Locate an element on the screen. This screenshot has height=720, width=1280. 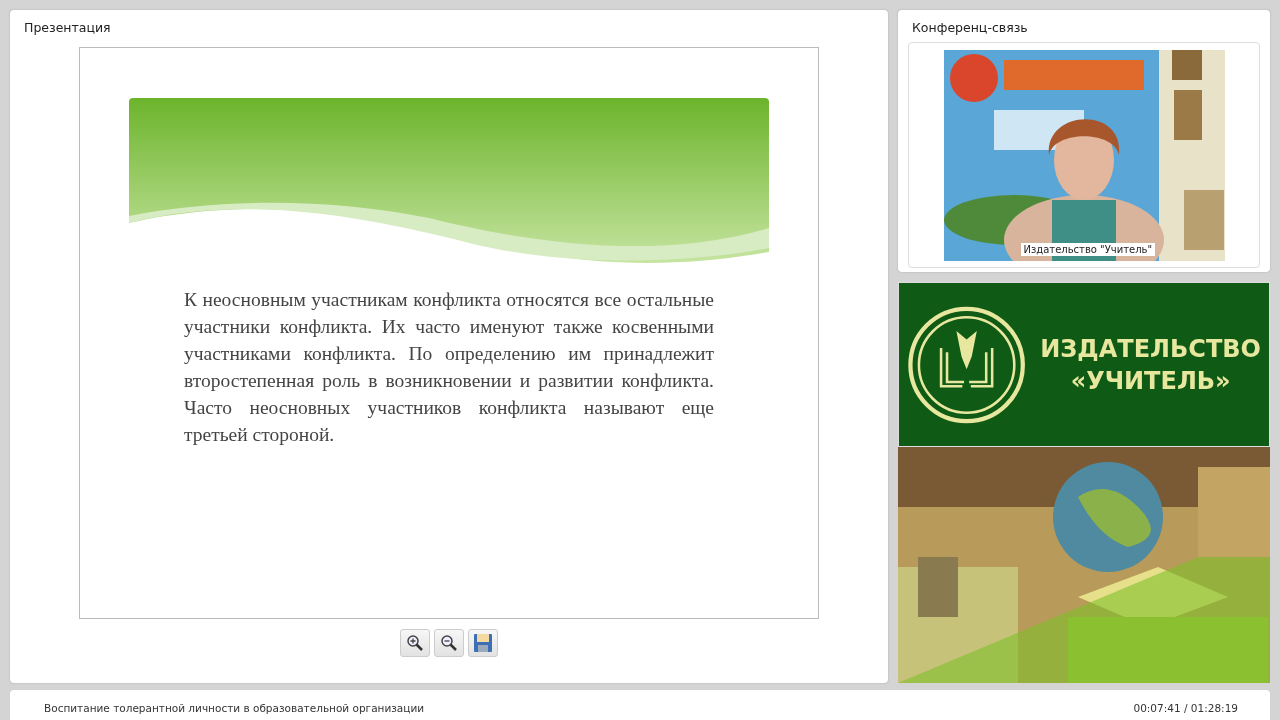
banner-text: «УЧИТЕЛЬ» is located at coordinates (1150, 381).